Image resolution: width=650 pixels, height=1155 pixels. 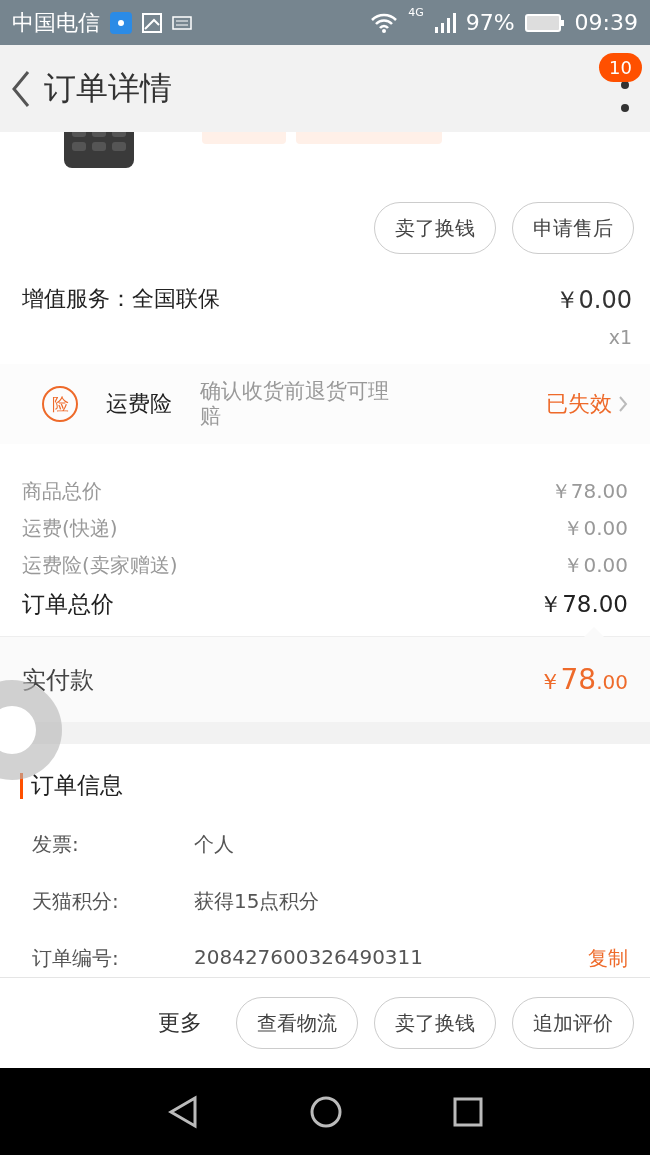 What do you see at coordinates (326, 1111) in the screenshot?
I see `home-nav-icon` at bounding box center [326, 1111].